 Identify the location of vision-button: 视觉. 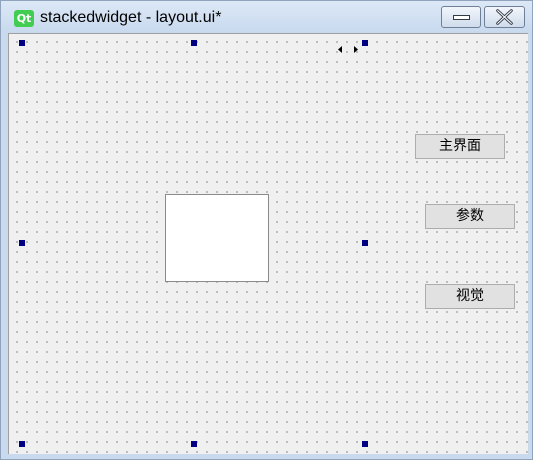
(470, 296).